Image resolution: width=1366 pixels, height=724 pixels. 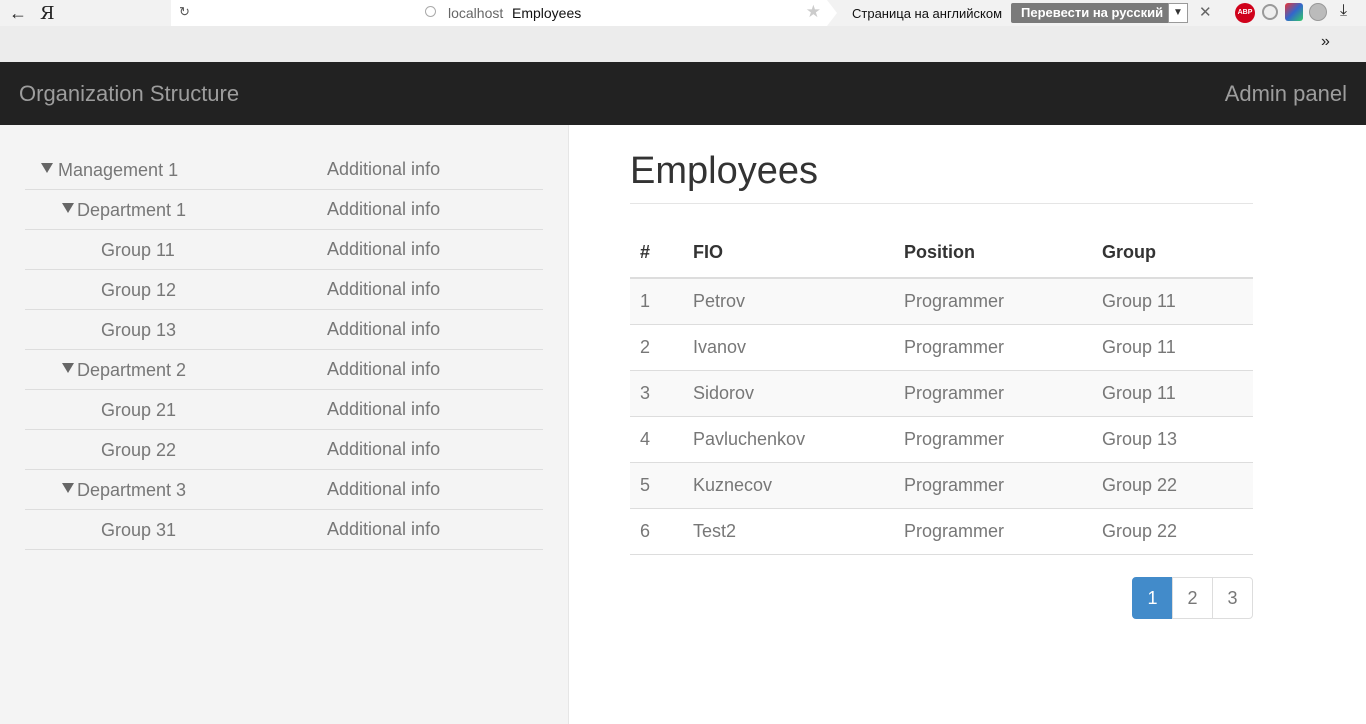 I want to click on tree-item-label: Group 13, so click(x=139, y=330).